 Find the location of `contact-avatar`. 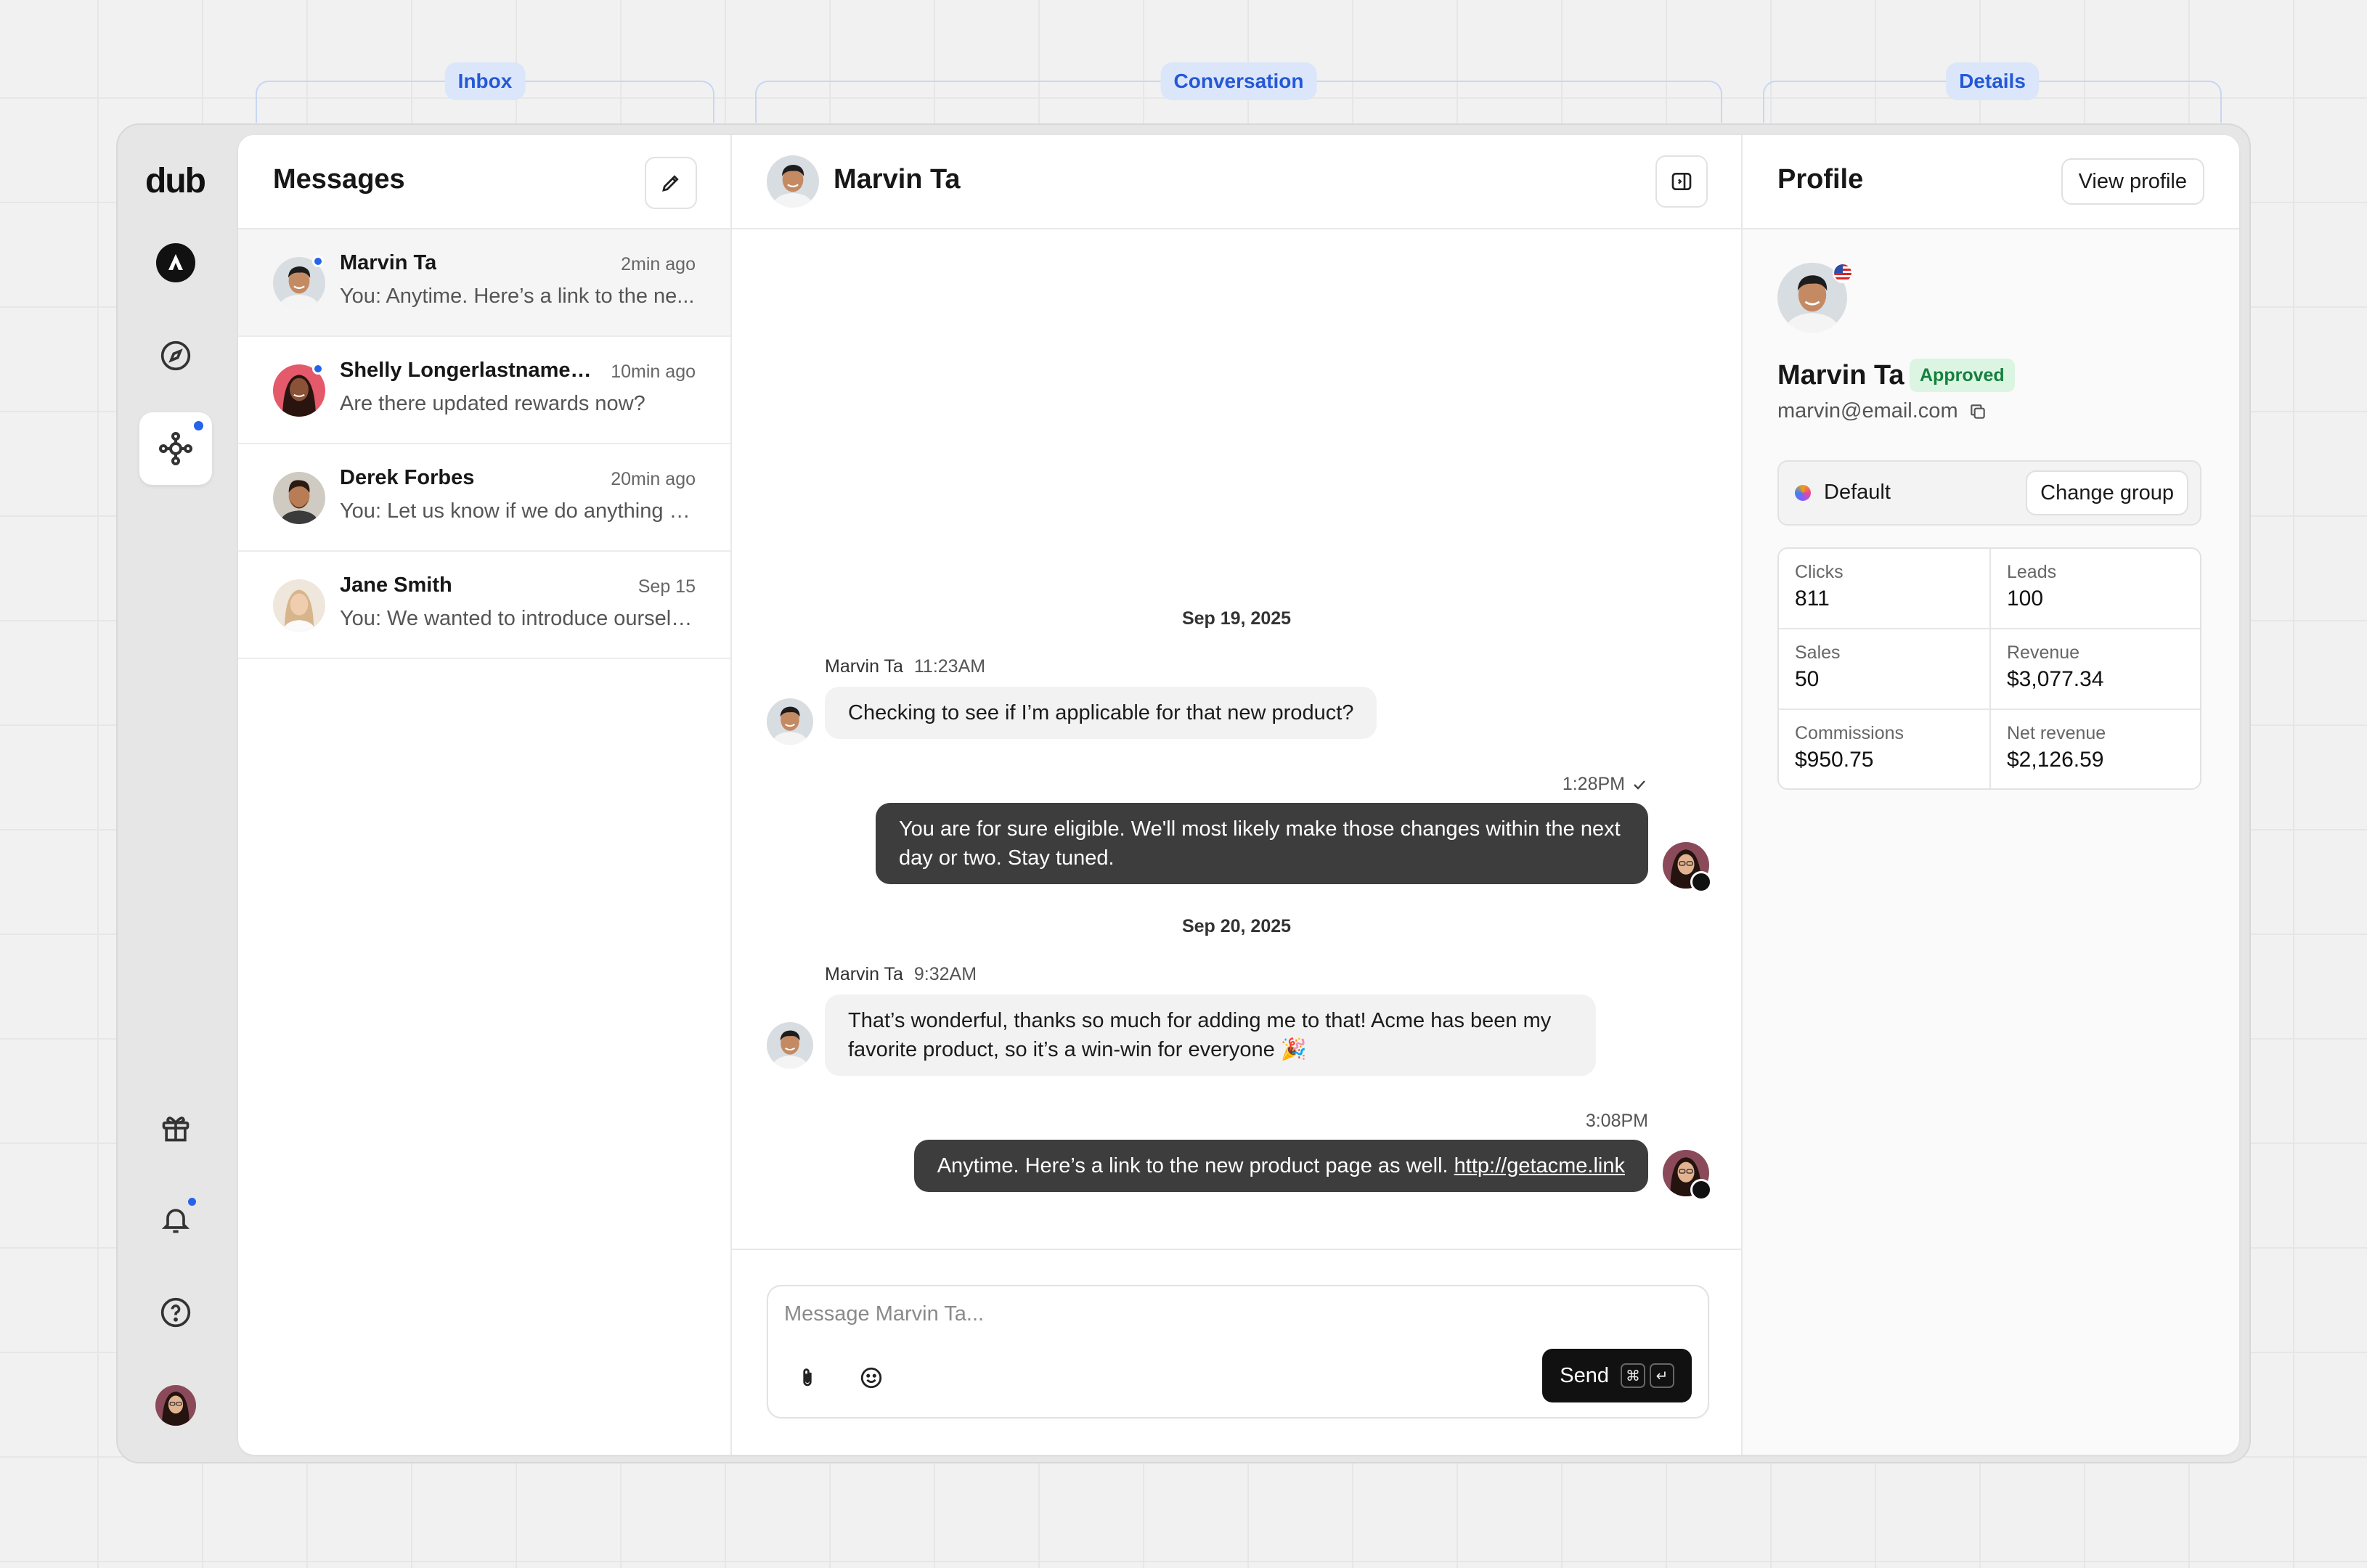

contact-avatar is located at coordinates (793, 182).